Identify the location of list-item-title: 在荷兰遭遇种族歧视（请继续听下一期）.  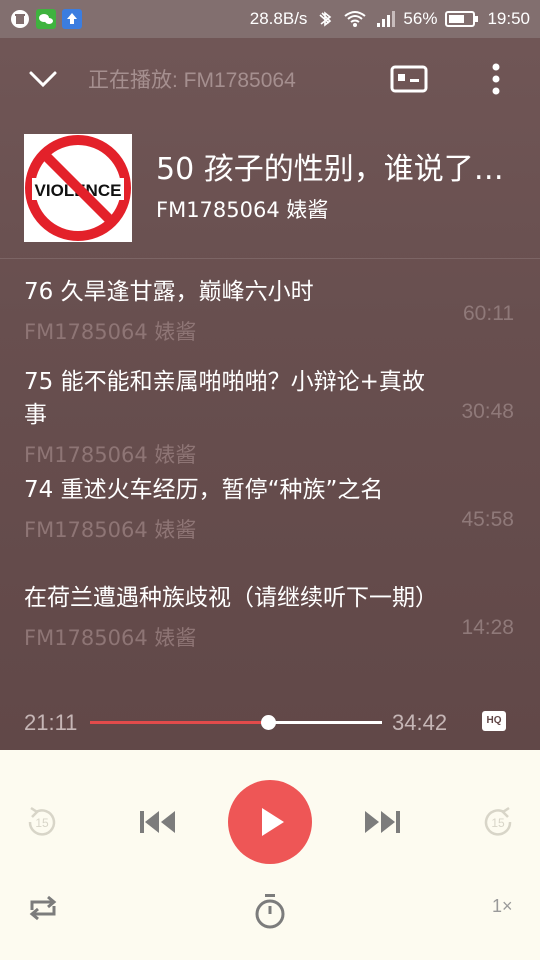
(231, 598).